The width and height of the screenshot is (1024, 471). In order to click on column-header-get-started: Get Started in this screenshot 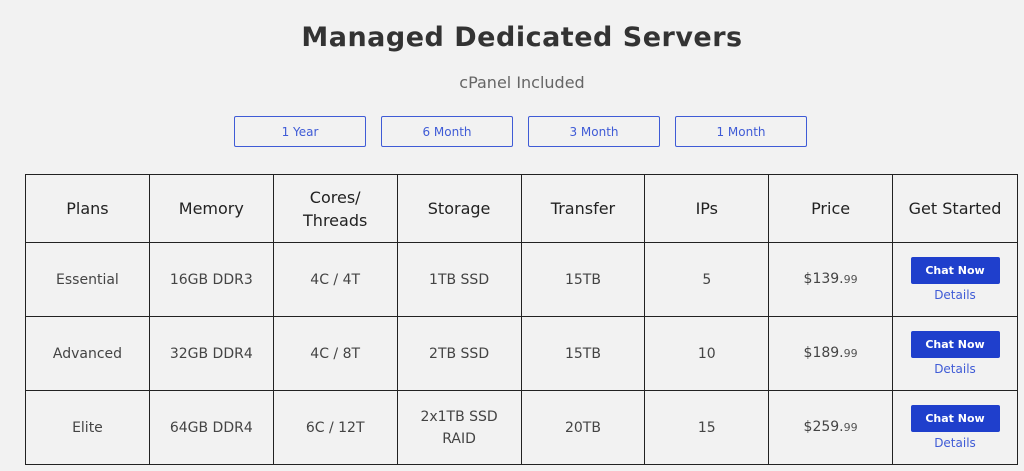, I will do `click(955, 208)`.